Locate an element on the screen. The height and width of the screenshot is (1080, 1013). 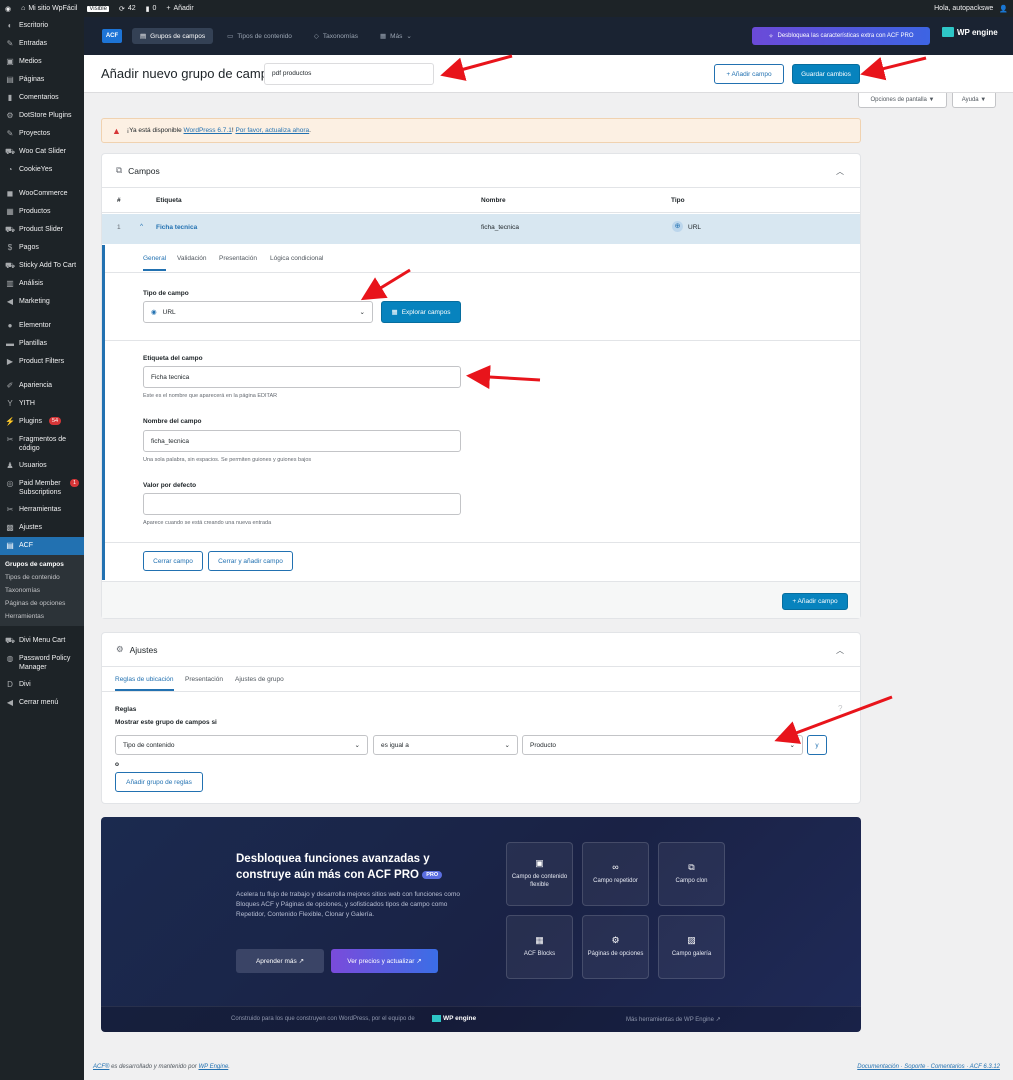
sidebar-item-productos: ▦ Productos is located at coordinates (42, 212).